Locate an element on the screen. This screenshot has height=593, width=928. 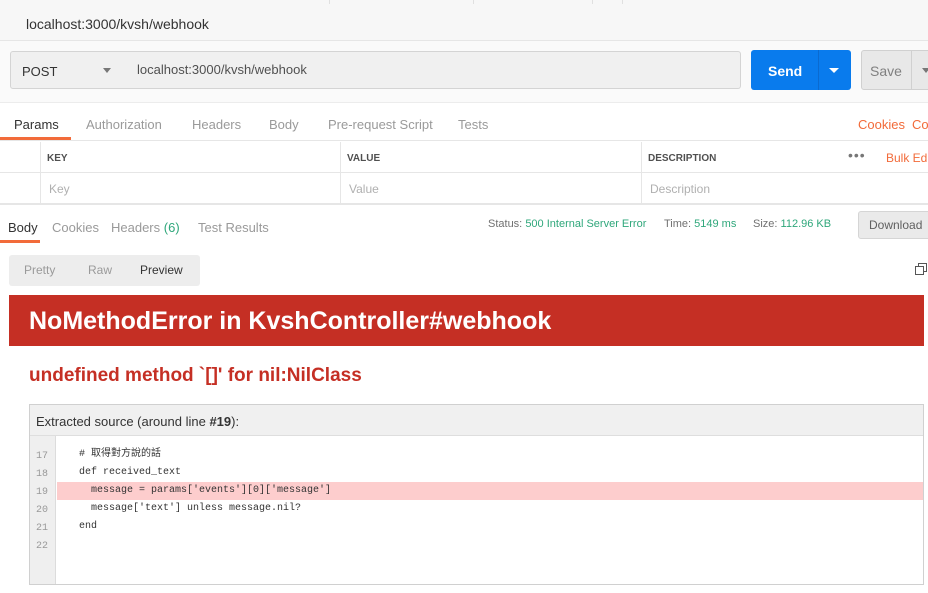
send-label: Send is located at coordinates (785, 71).